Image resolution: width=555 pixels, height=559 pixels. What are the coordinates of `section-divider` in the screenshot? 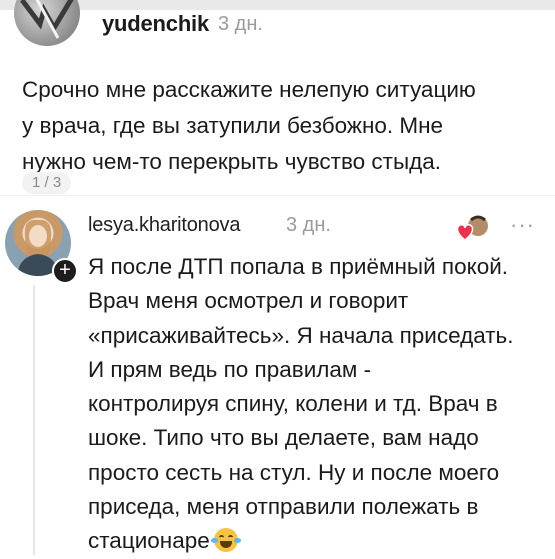 It's located at (277, 195).